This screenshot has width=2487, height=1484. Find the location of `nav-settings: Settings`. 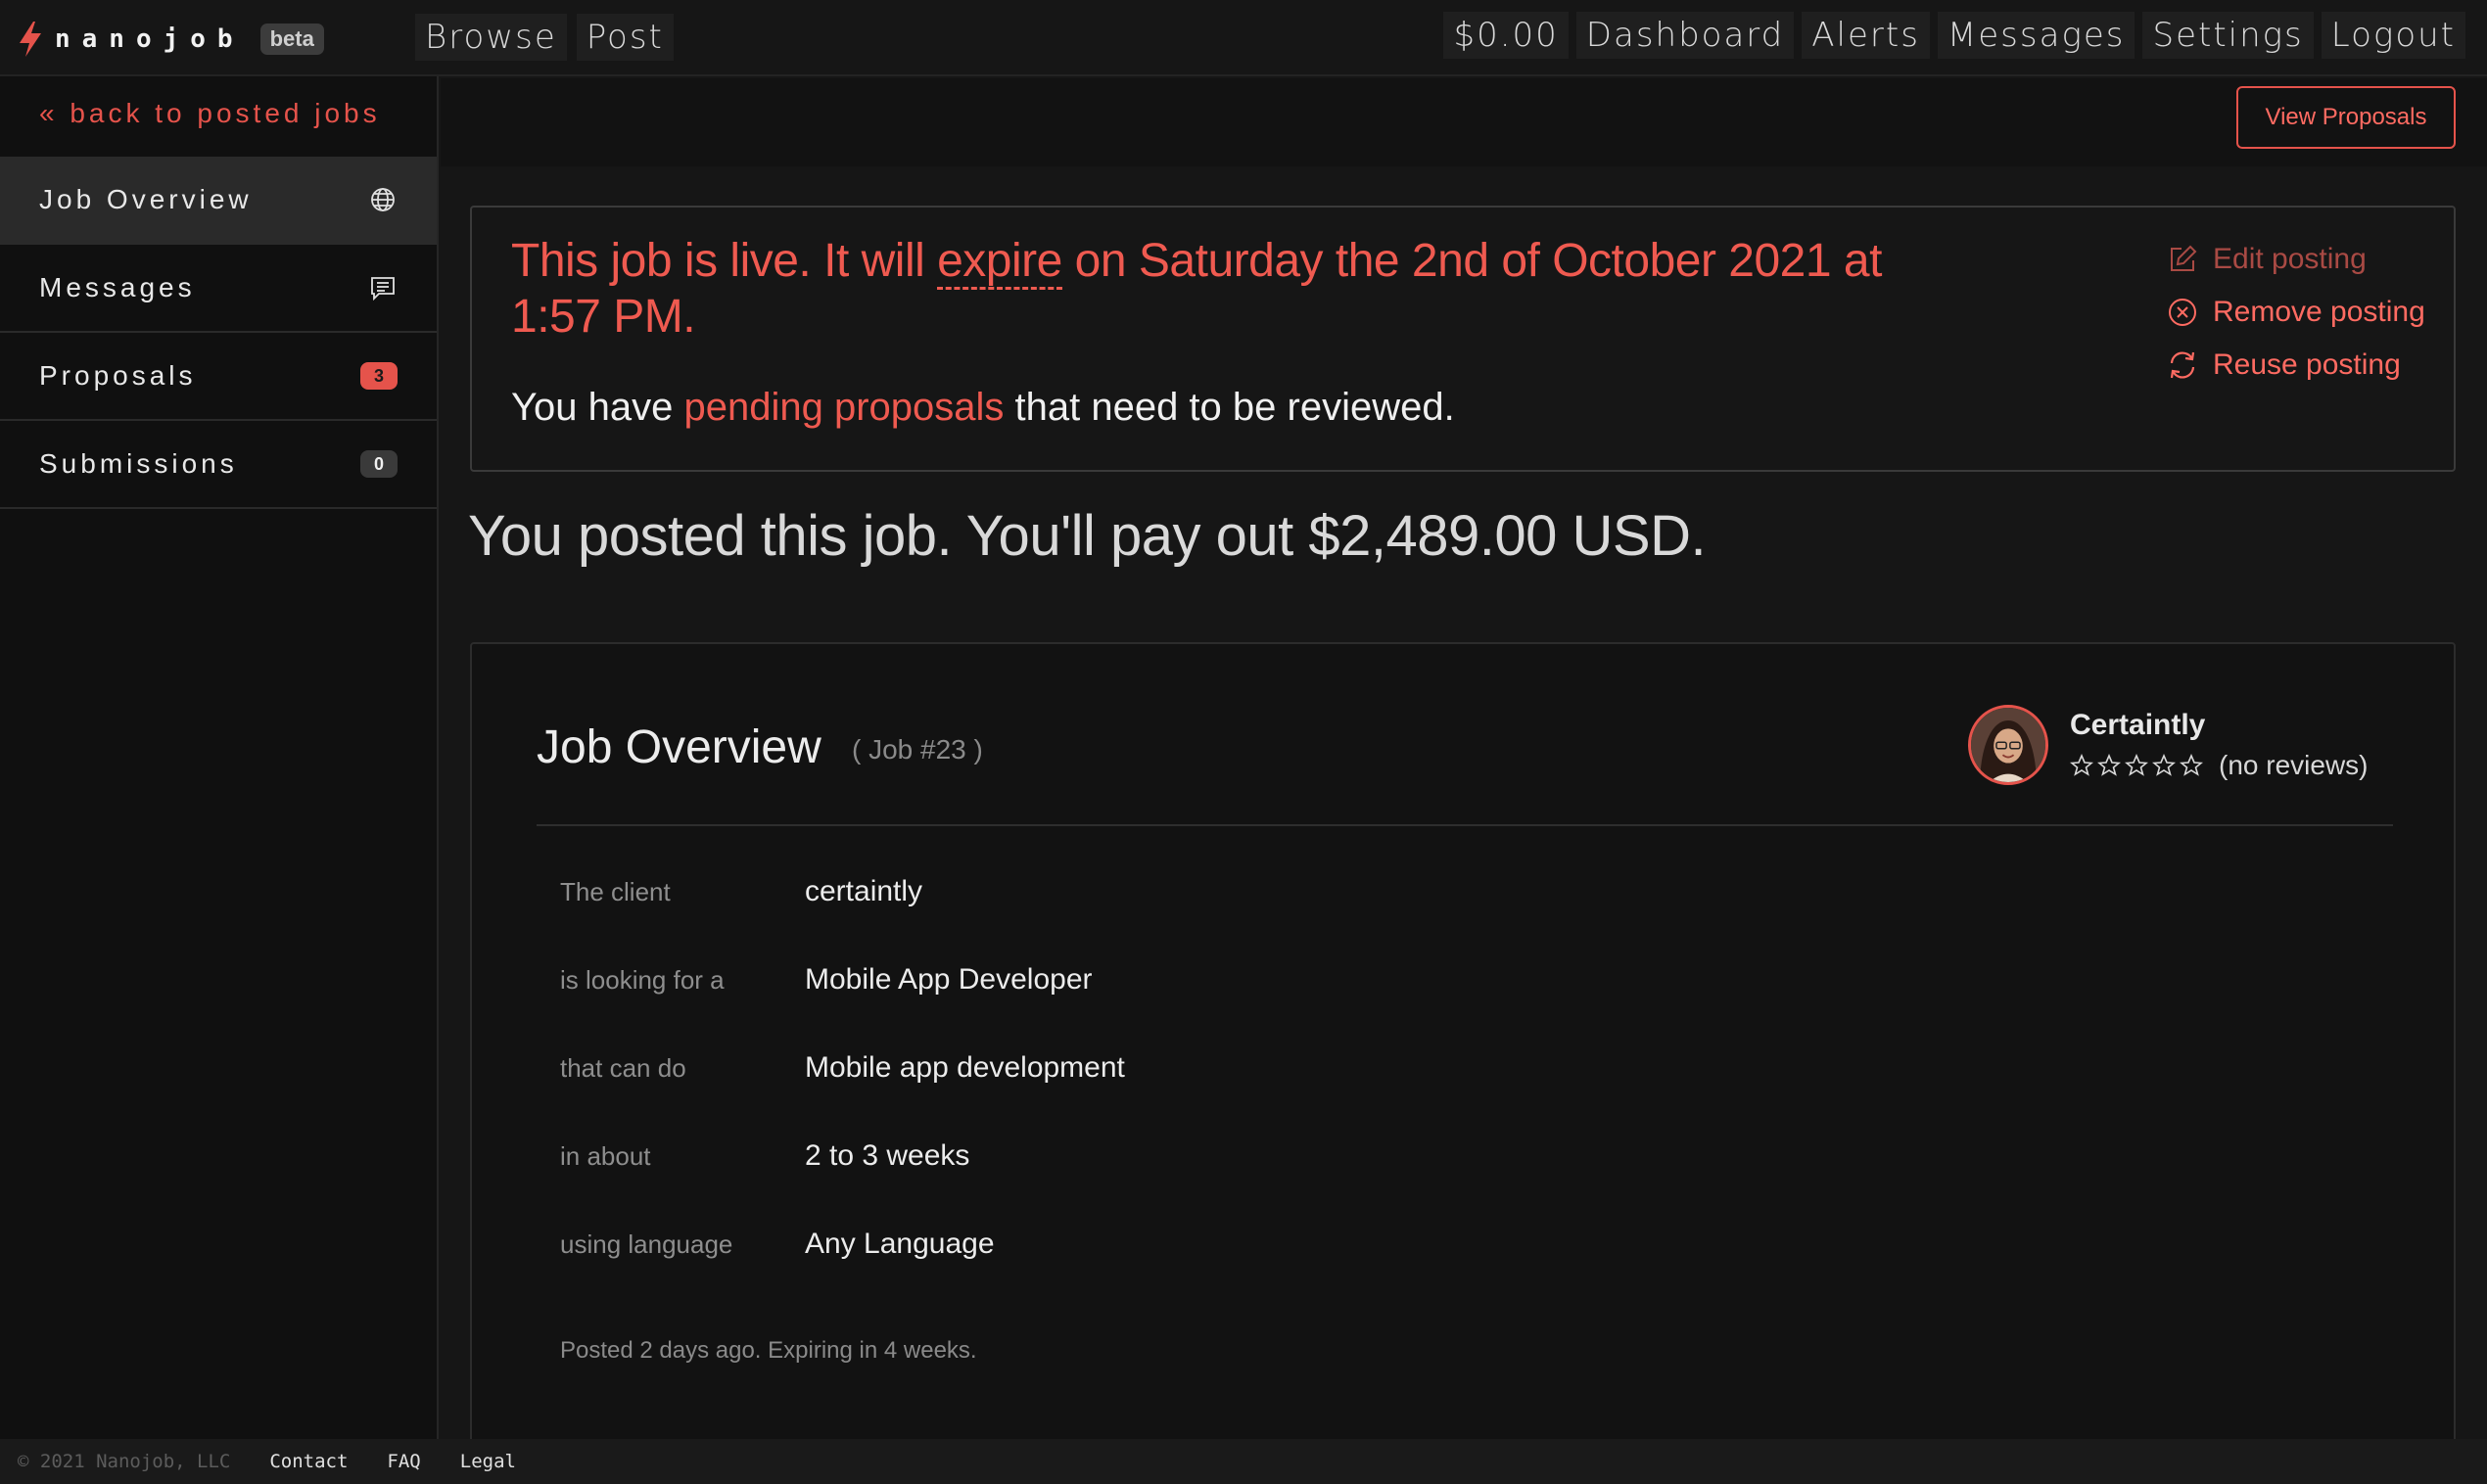

nav-settings: Settings is located at coordinates (2228, 35).